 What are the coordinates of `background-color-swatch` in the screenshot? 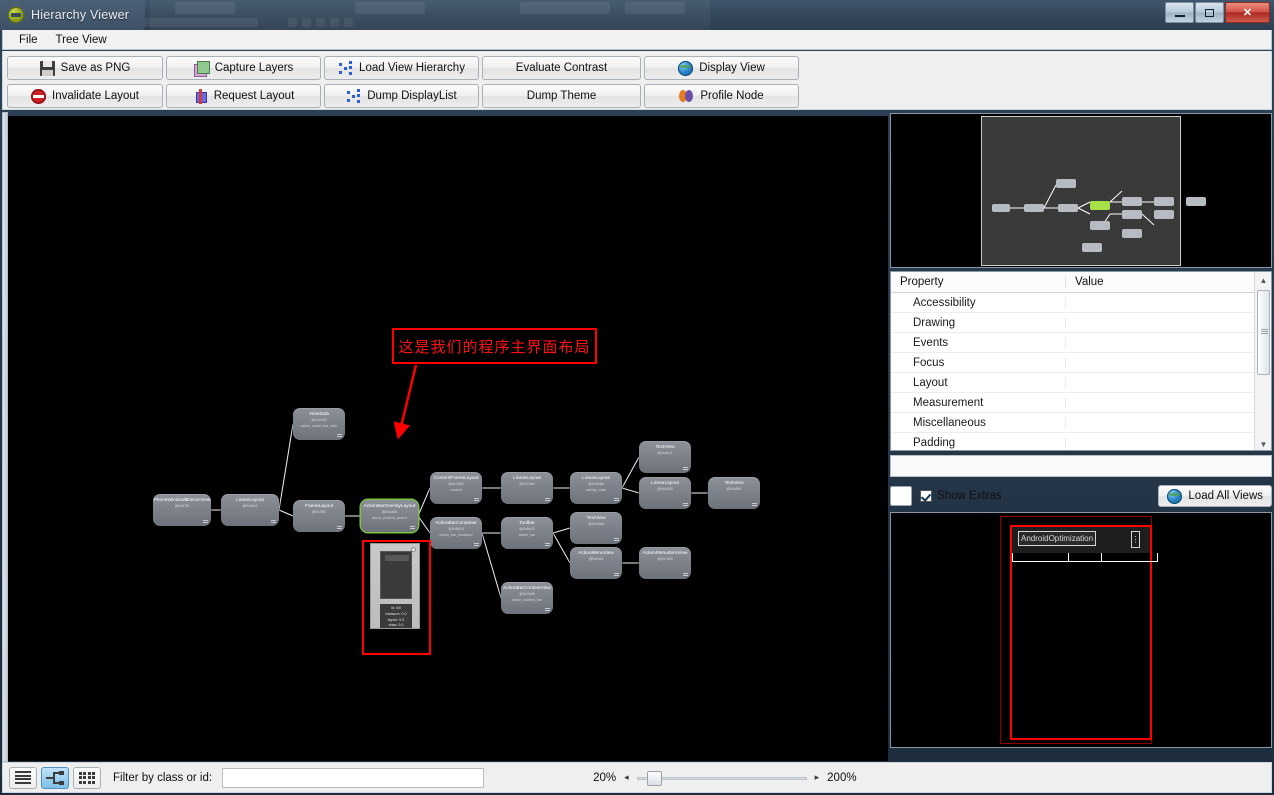 It's located at (901, 496).